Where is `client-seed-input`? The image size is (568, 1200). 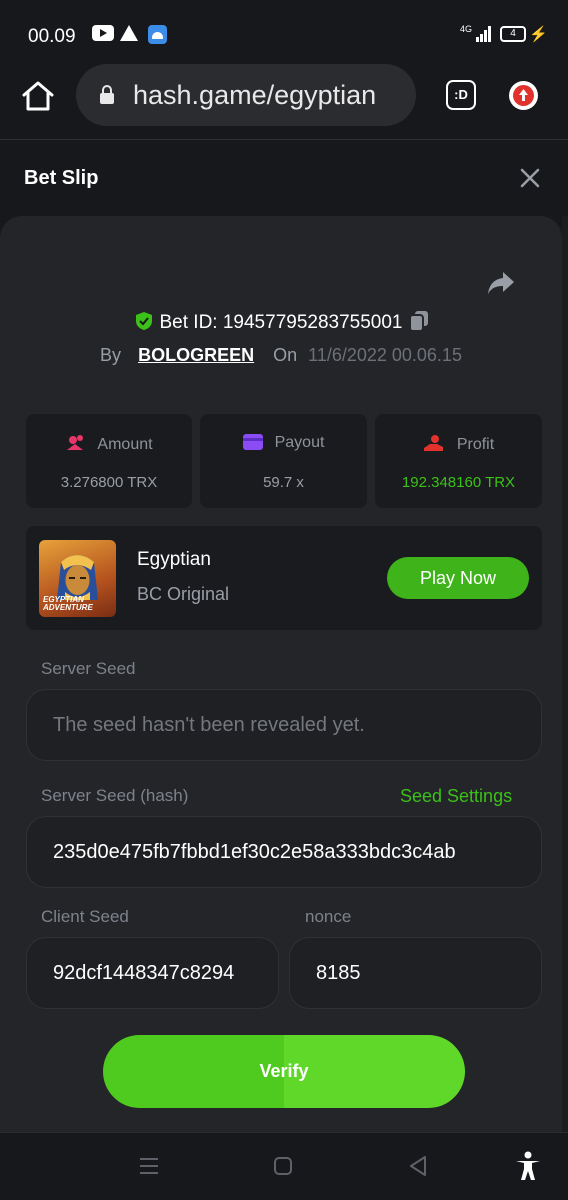
client-seed-input is located at coordinates (152, 973).